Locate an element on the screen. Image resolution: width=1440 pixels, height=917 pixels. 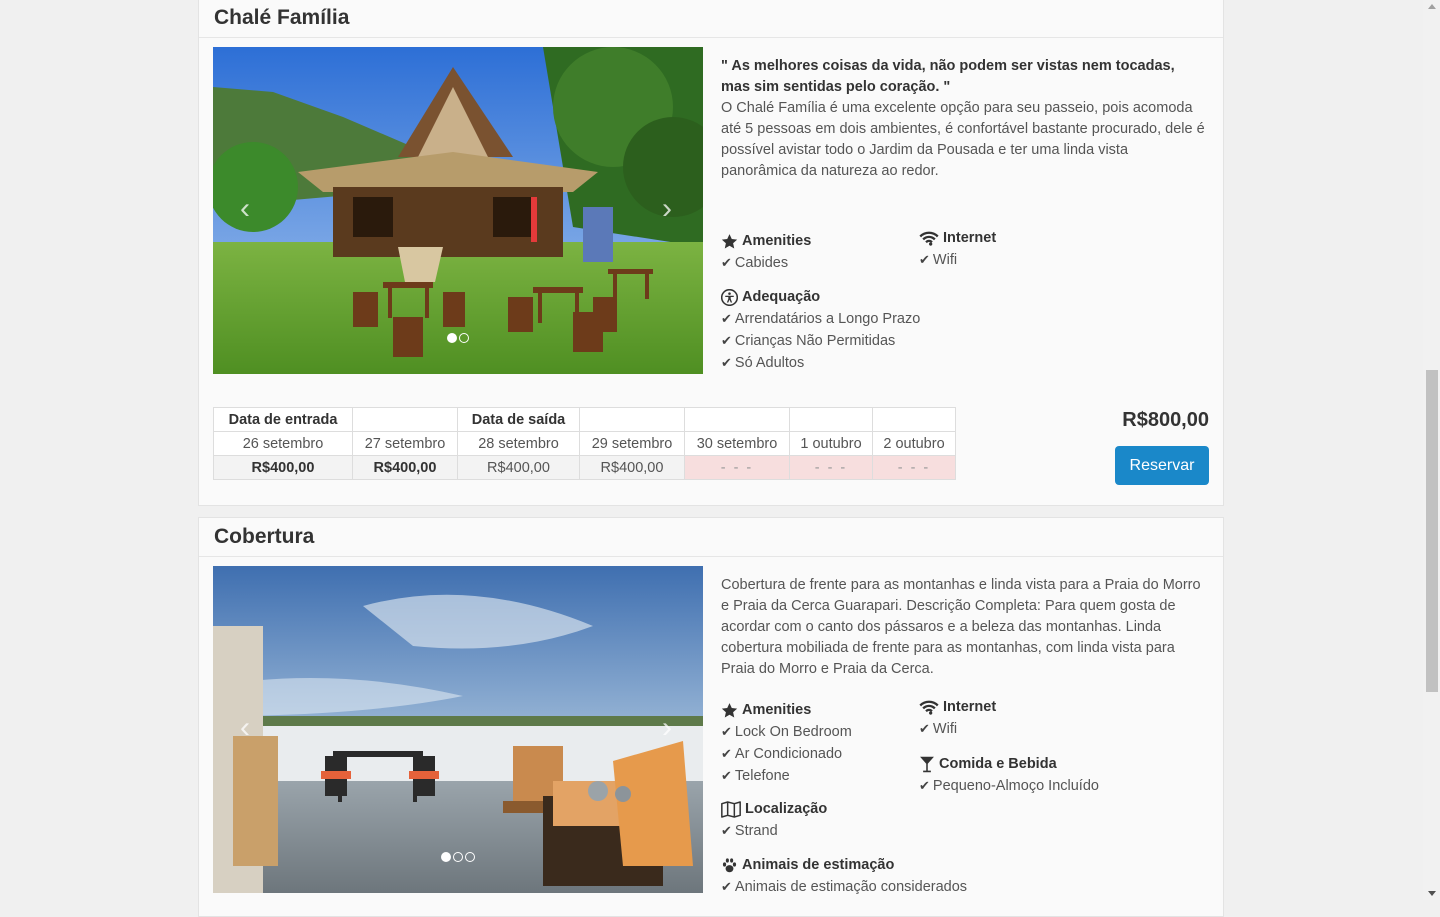
header-cell: Data de saída is located at coordinates (518, 419).